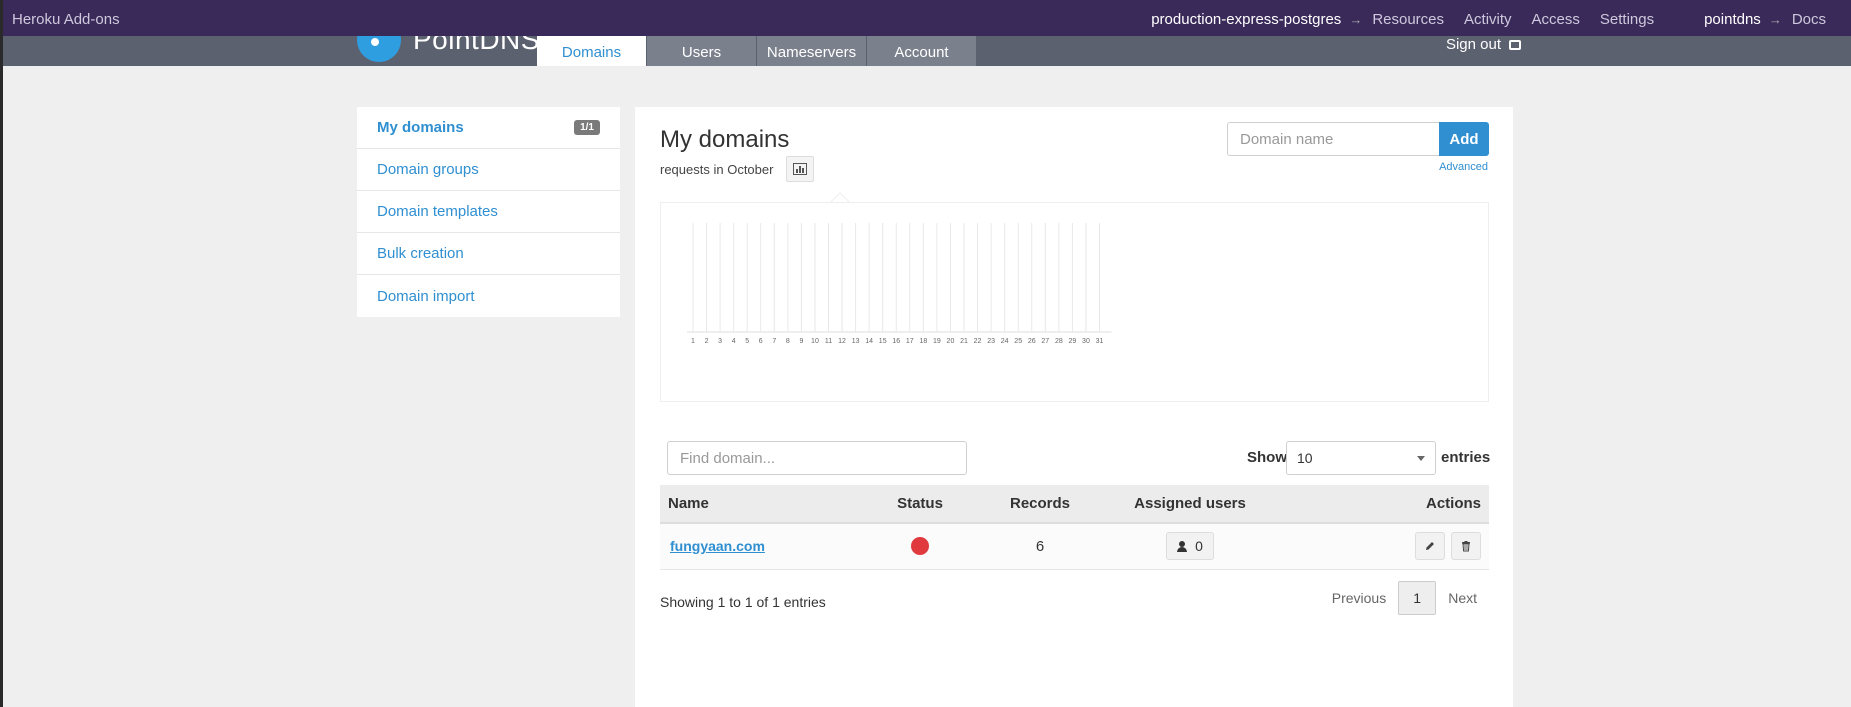 Image resolution: width=1851 pixels, height=707 pixels. I want to click on table-row: fungyaan.com 6 0, so click(1074, 546).